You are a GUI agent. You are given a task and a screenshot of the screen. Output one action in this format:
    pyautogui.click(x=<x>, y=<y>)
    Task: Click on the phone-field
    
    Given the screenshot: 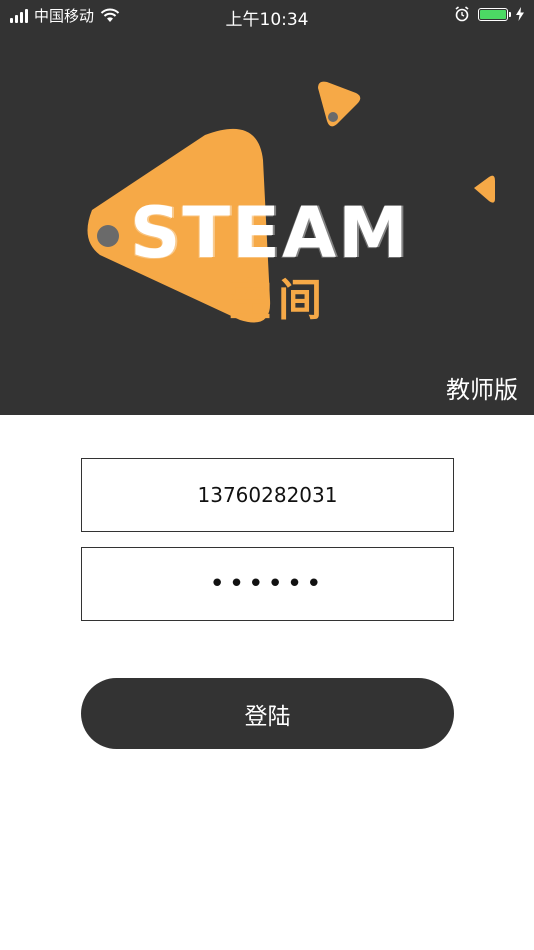 What is the action you would take?
    pyautogui.click(x=267, y=495)
    